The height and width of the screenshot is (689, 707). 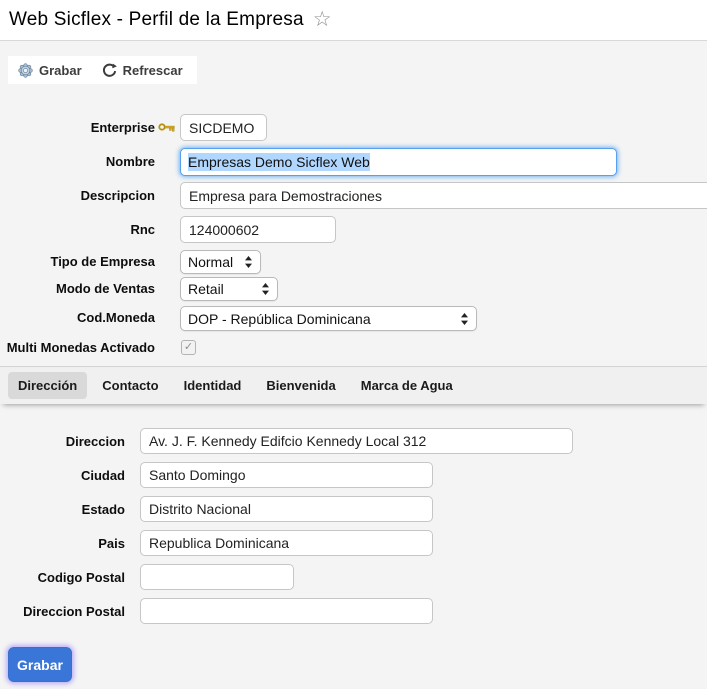 I want to click on descripcion-input, so click(x=443, y=195).